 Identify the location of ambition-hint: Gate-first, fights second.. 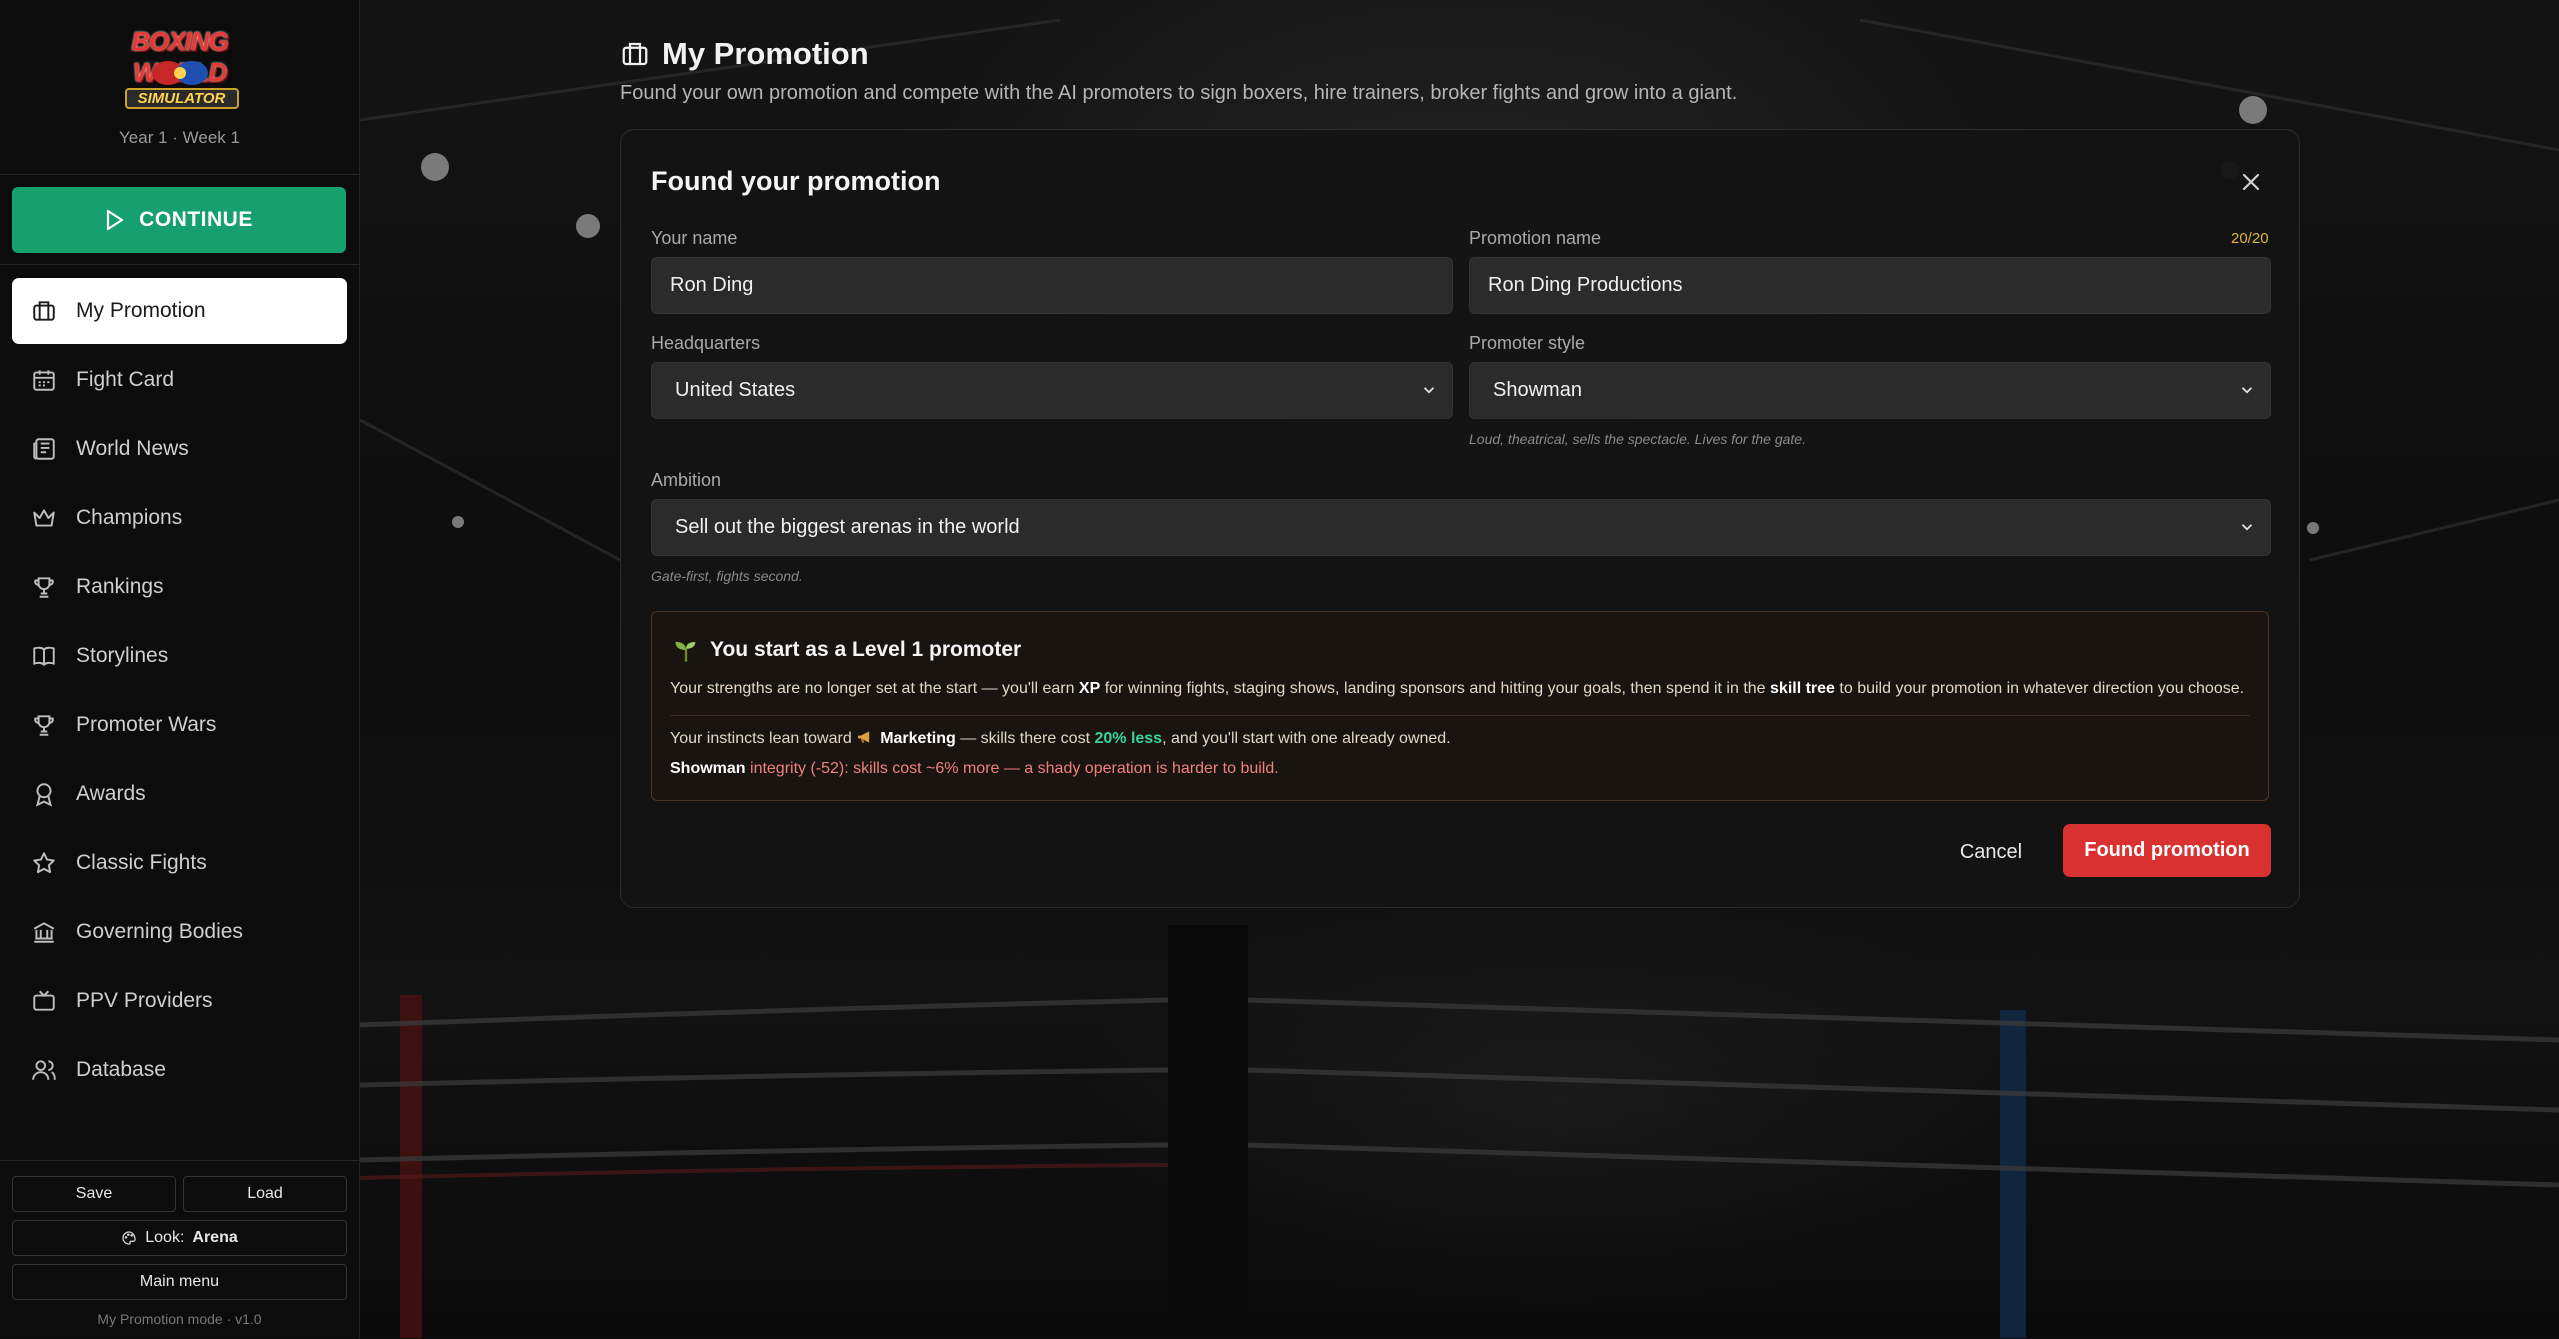
(727, 576).